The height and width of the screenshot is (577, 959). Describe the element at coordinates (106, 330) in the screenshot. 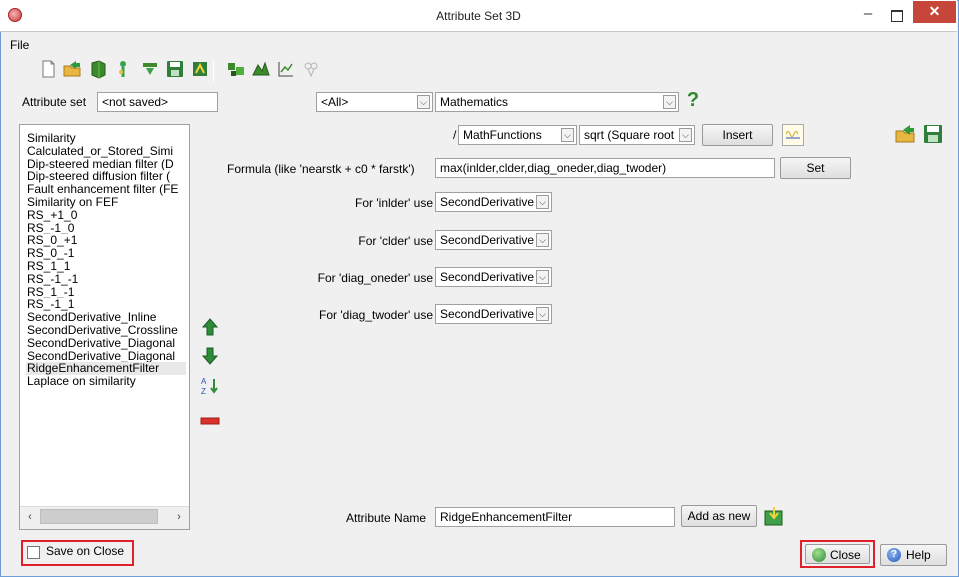

I see `attribute-list-item: SecondDerivative_Crossline` at that location.